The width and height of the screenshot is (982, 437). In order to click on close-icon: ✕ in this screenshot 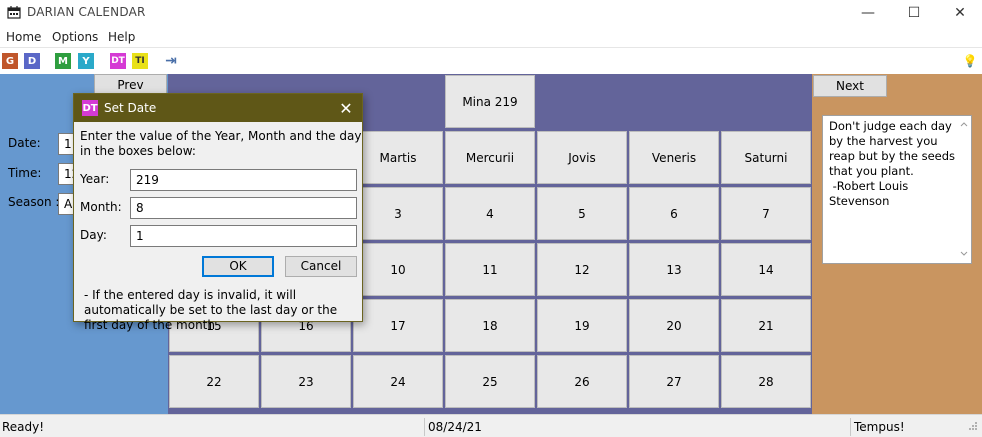, I will do `click(346, 108)`.